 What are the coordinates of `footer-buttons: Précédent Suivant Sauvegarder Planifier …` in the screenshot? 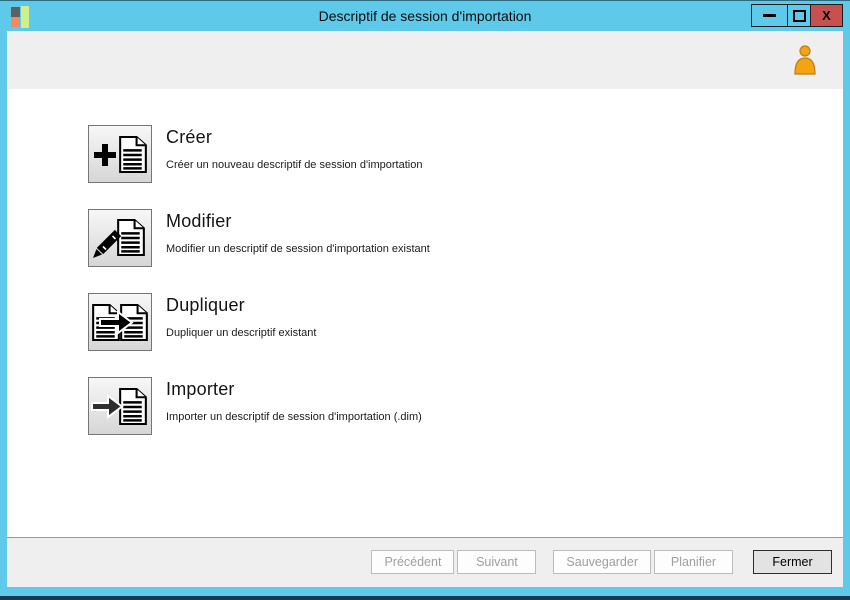 It's located at (601, 562).